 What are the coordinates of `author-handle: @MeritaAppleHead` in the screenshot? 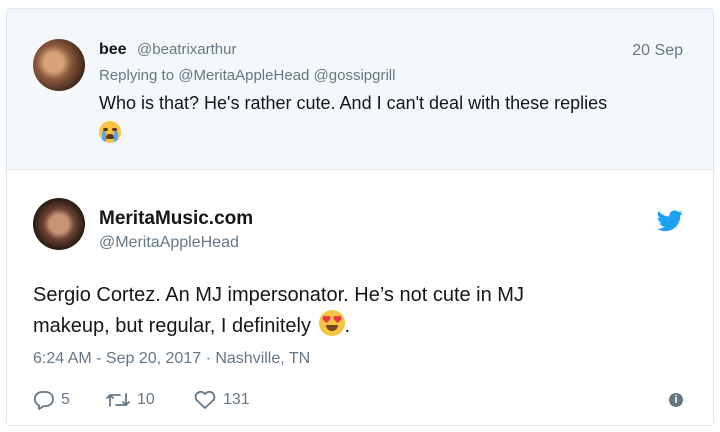 It's located at (169, 243).